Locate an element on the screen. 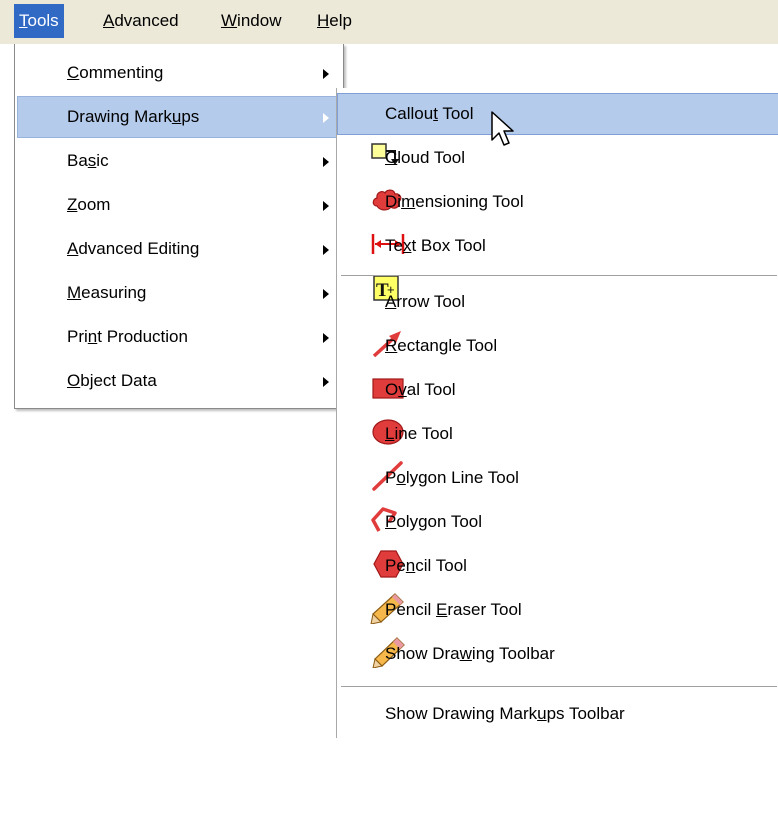  menu-item-label: Measuring is located at coordinates (106, 293).